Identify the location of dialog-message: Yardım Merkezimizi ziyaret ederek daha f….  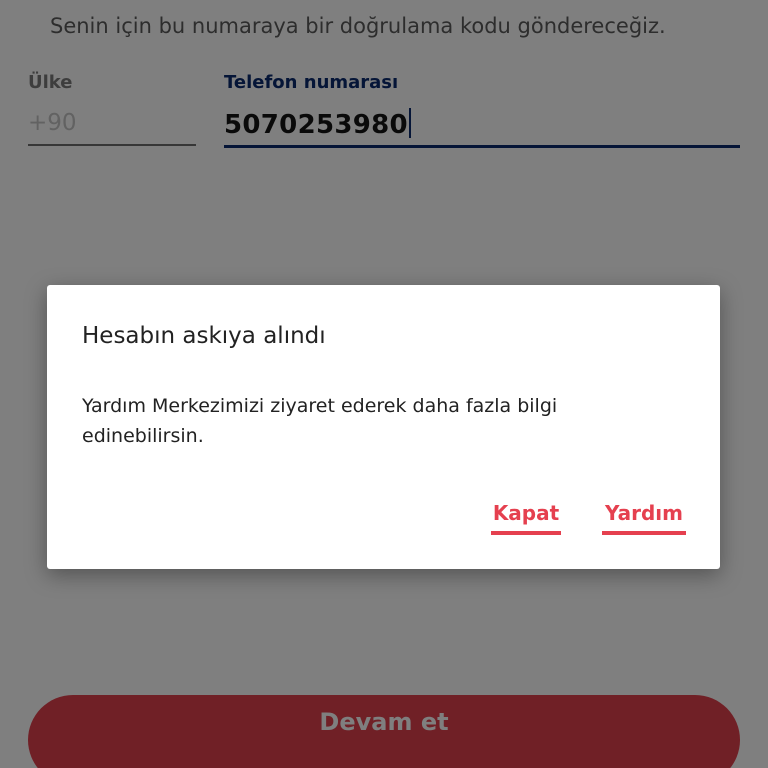
(320, 421).